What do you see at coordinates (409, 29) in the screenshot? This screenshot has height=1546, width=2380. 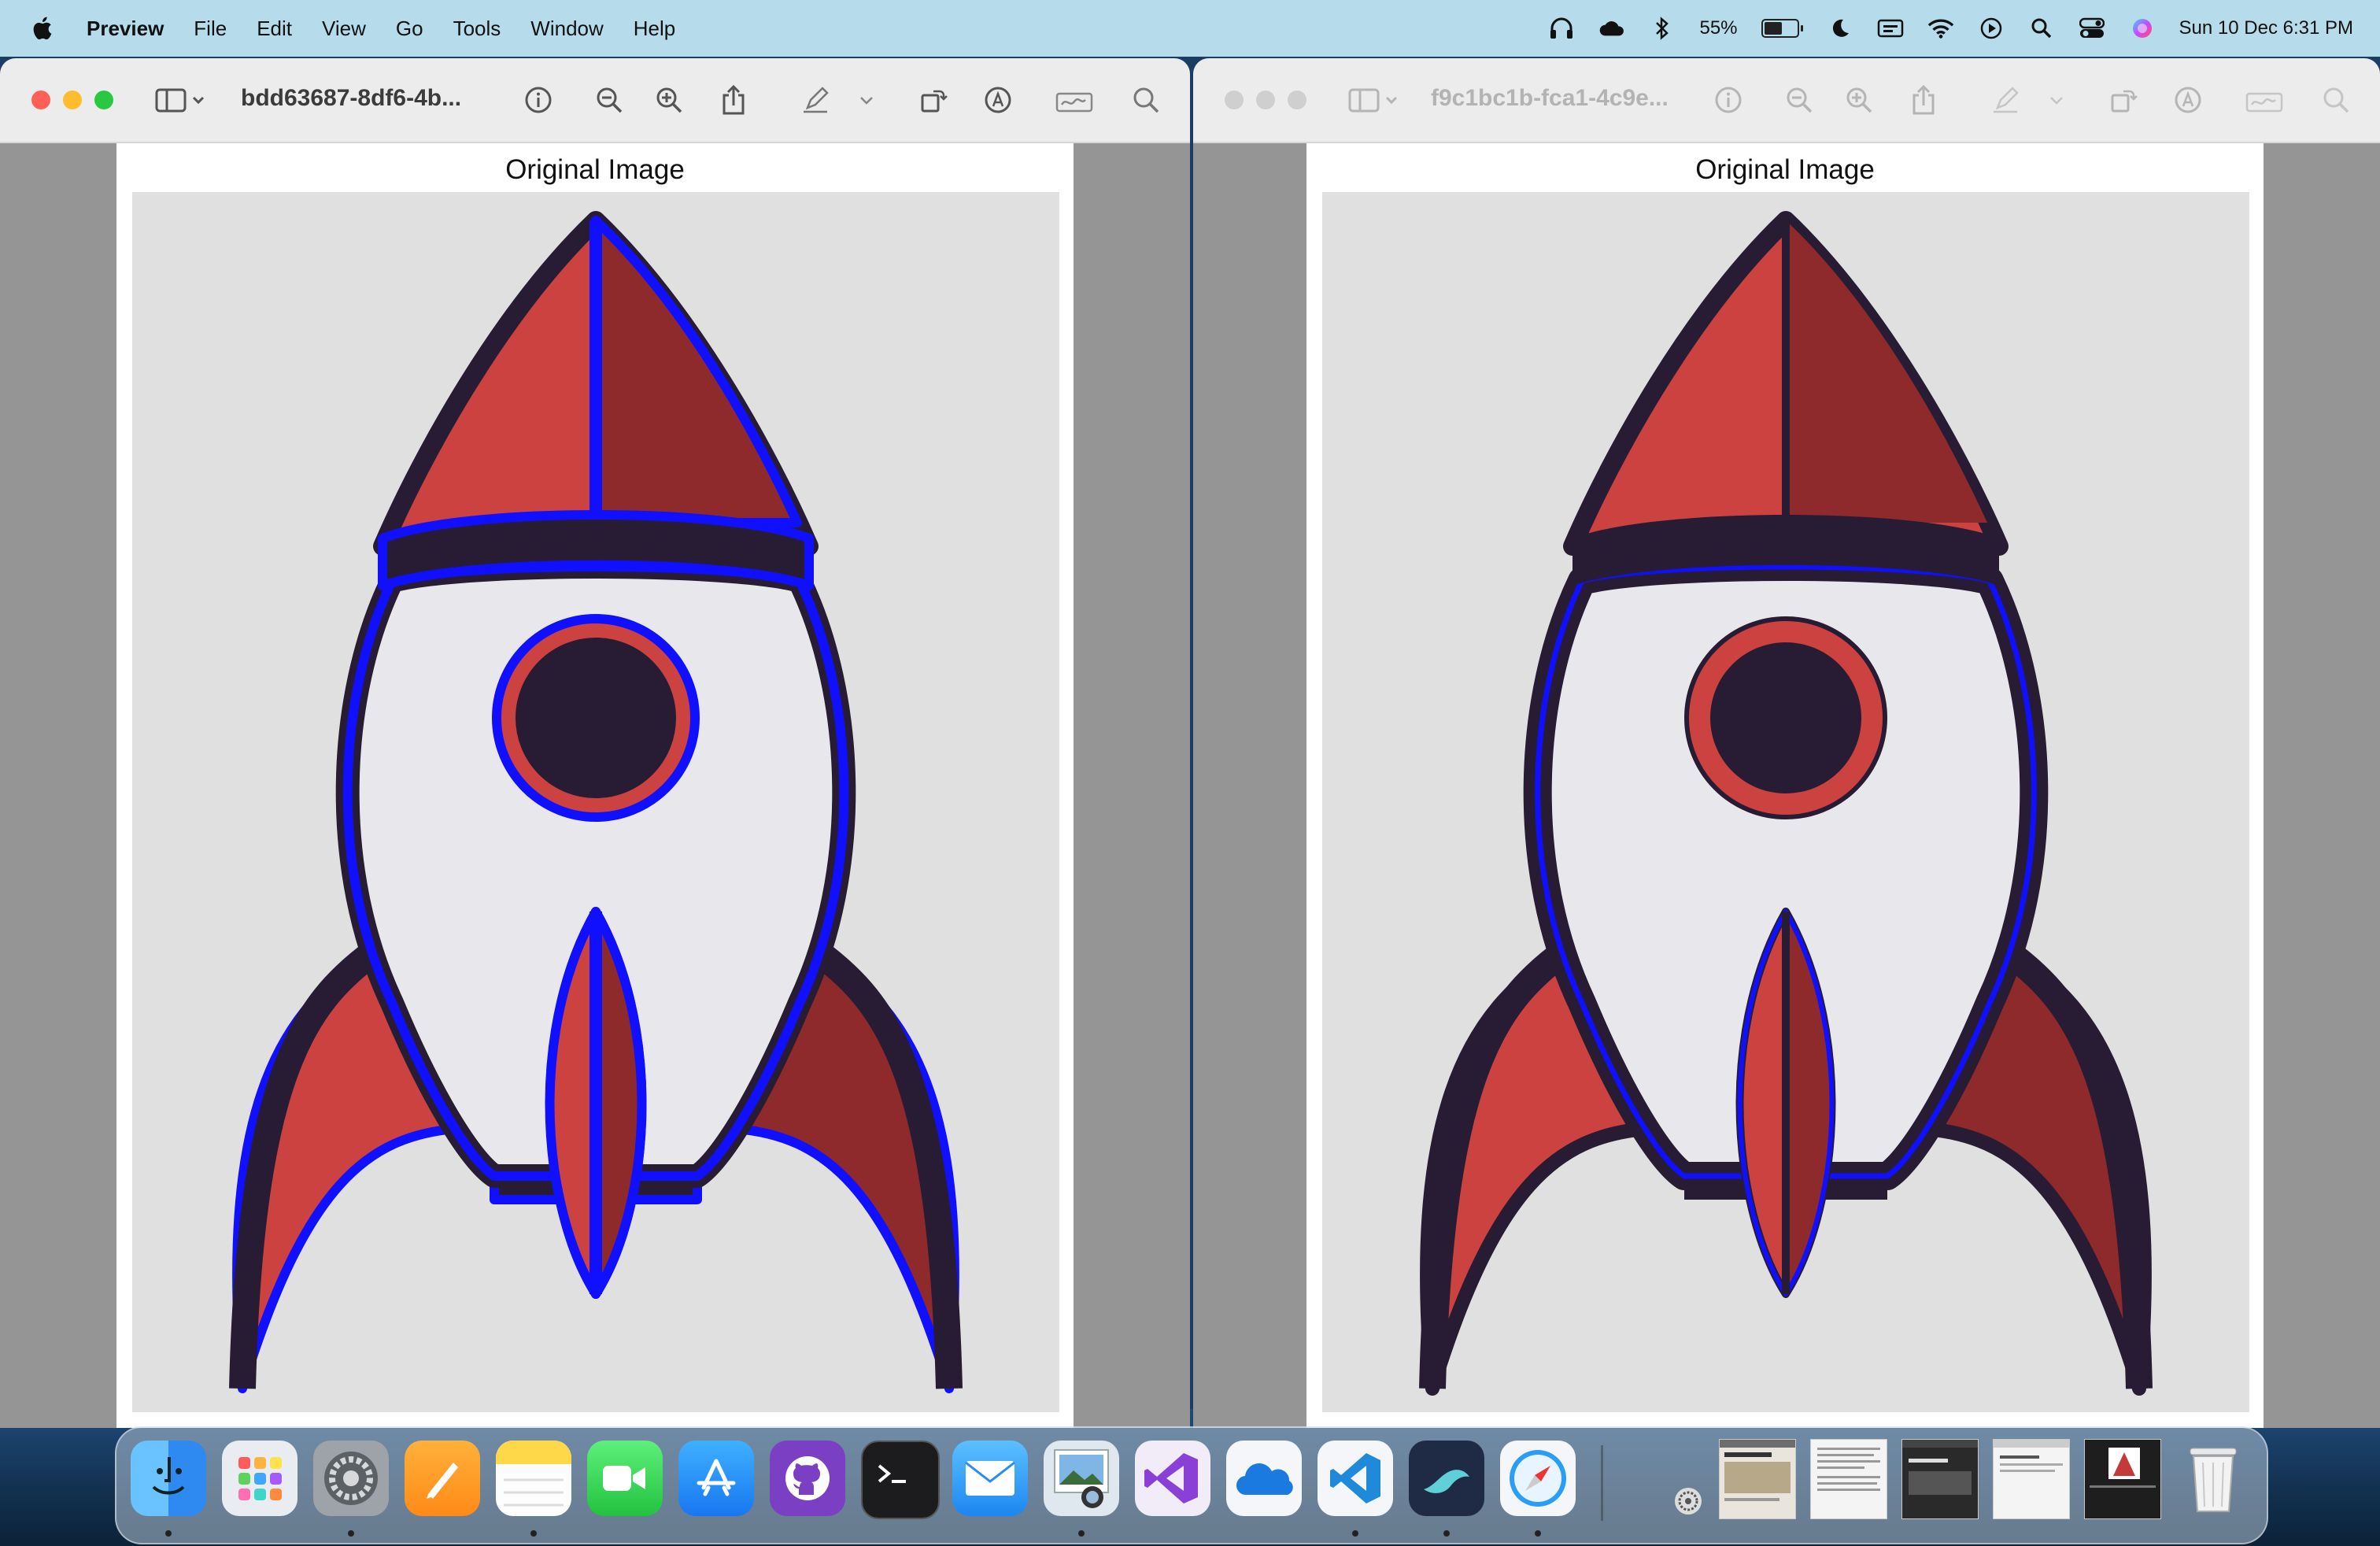 I see `menu-go: Go` at bounding box center [409, 29].